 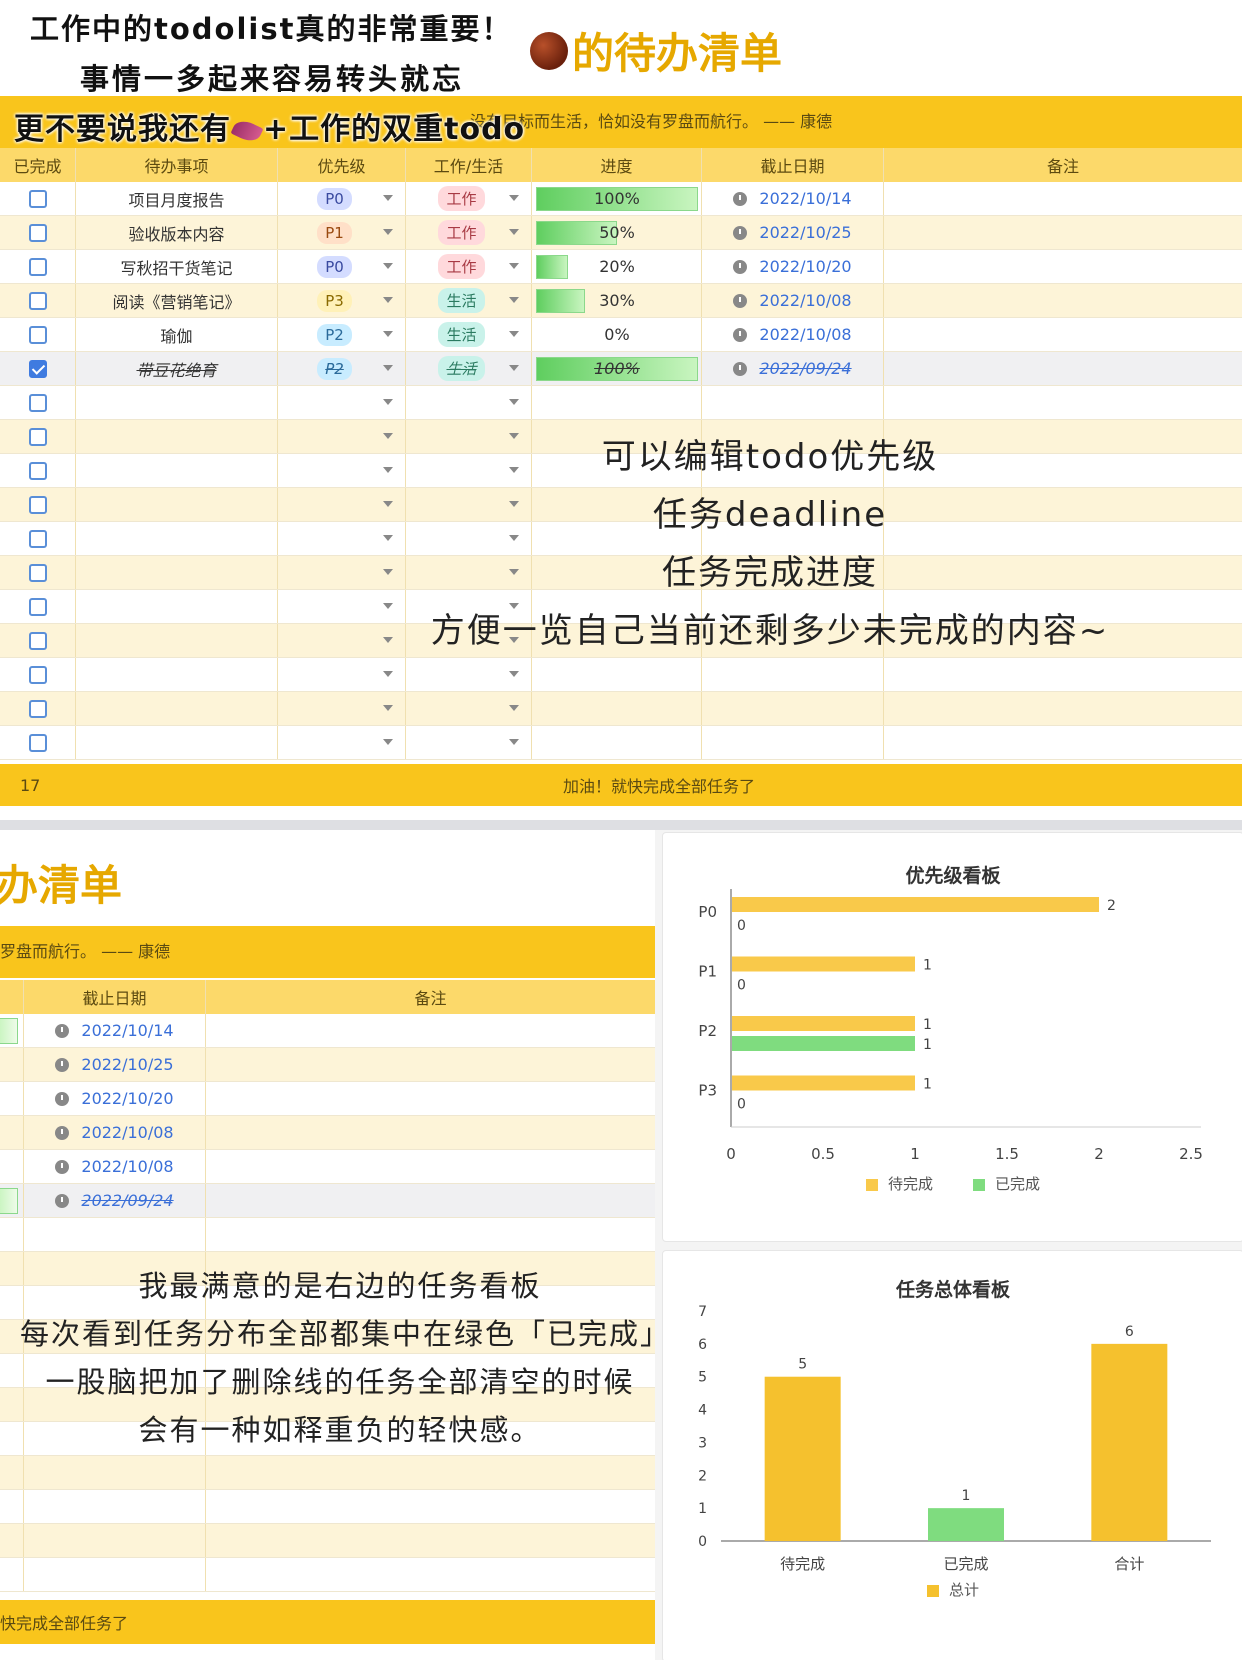 I want to click on priority-tag: P0, so click(x=334, y=266).